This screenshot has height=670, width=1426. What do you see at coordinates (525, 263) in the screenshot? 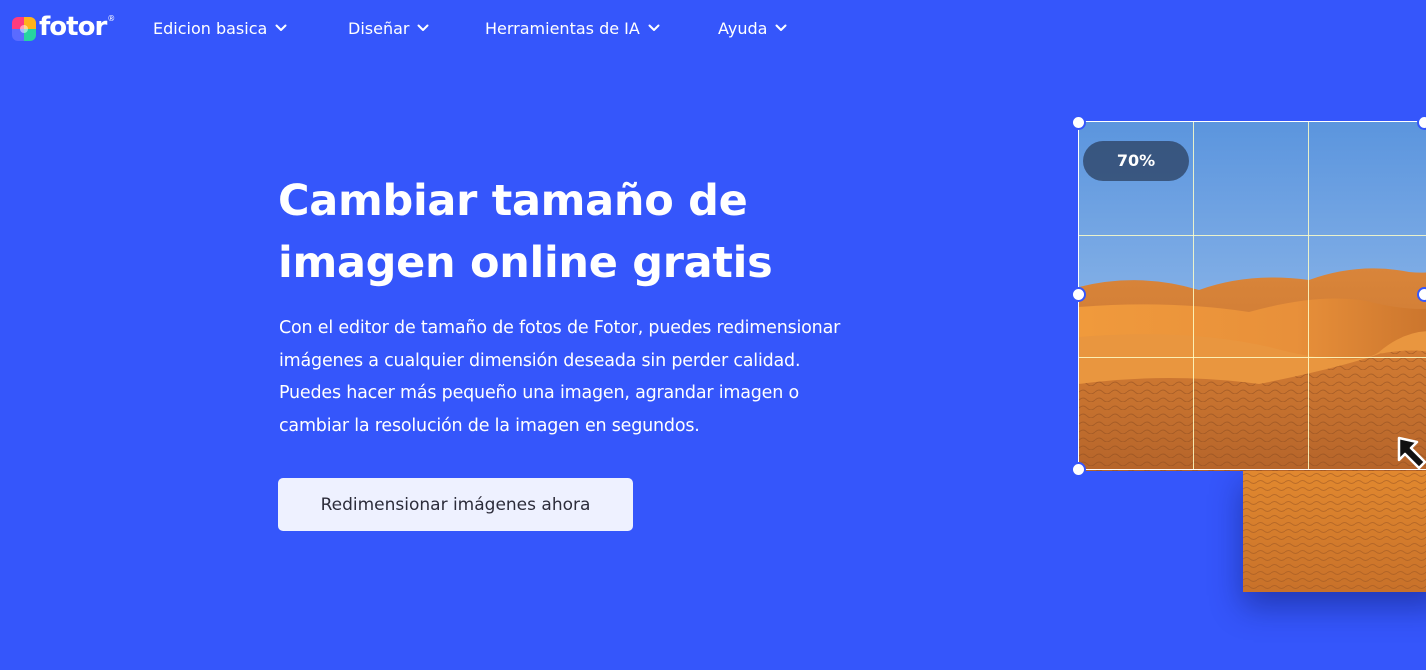
I see `title-line-2: imagen online gratis` at bounding box center [525, 263].